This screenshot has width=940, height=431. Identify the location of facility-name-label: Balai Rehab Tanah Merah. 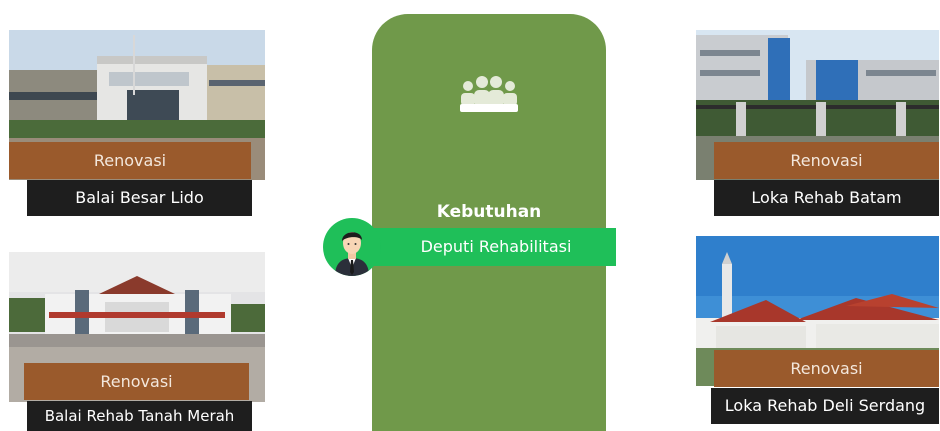
(139, 416).